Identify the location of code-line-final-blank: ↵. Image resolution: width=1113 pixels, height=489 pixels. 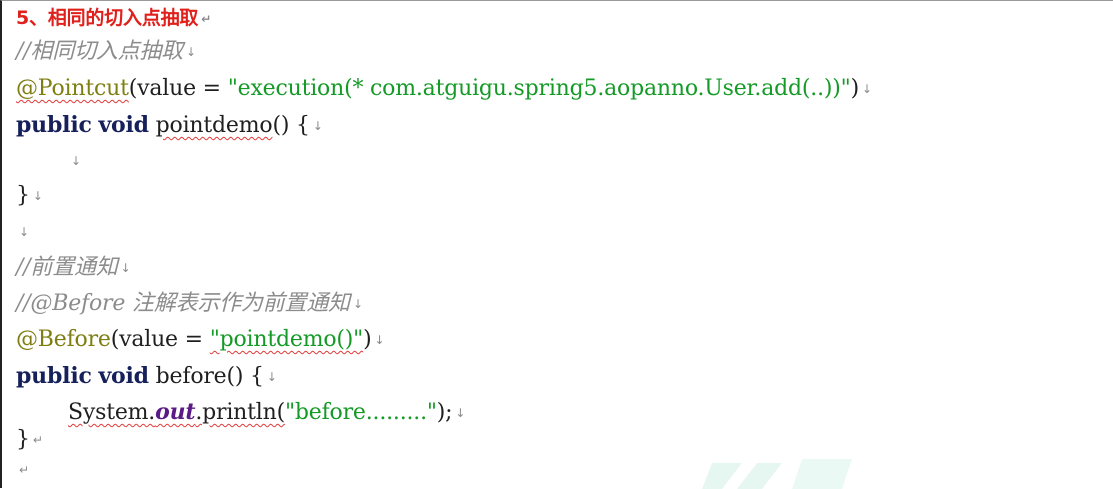
(22, 470).